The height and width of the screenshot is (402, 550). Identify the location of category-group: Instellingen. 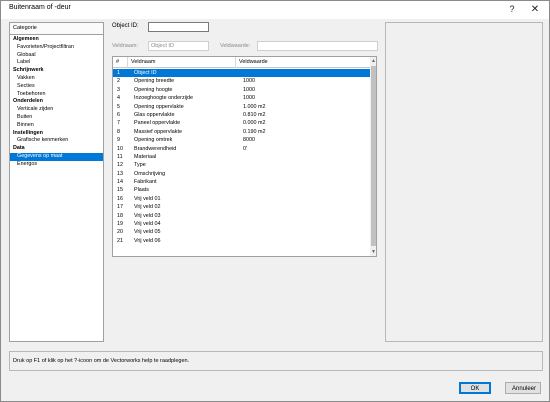
(56, 134).